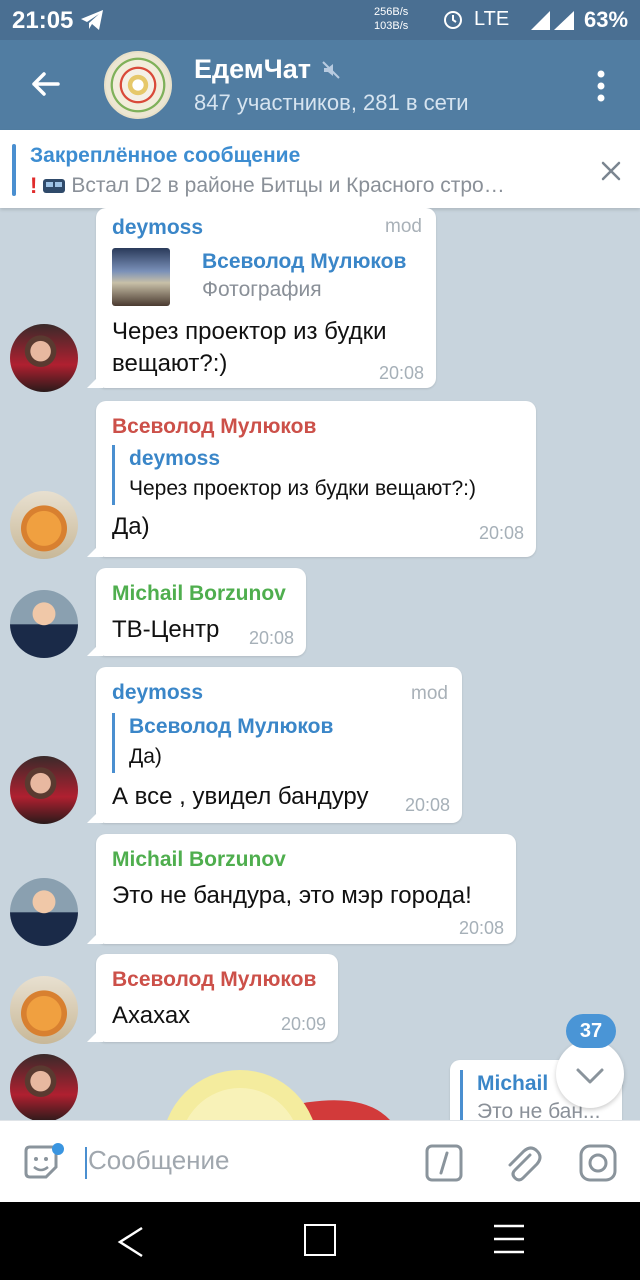 The width and height of the screenshot is (640, 1280). Describe the element at coordinates (151, 1015) in the screenshot. I see `message-text: Ахахах` at that location.